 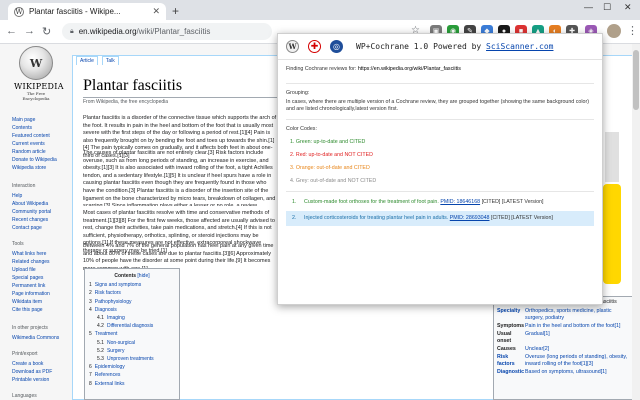 I want to click on infobox-key: Risk factors, so click(x=511, y=361).